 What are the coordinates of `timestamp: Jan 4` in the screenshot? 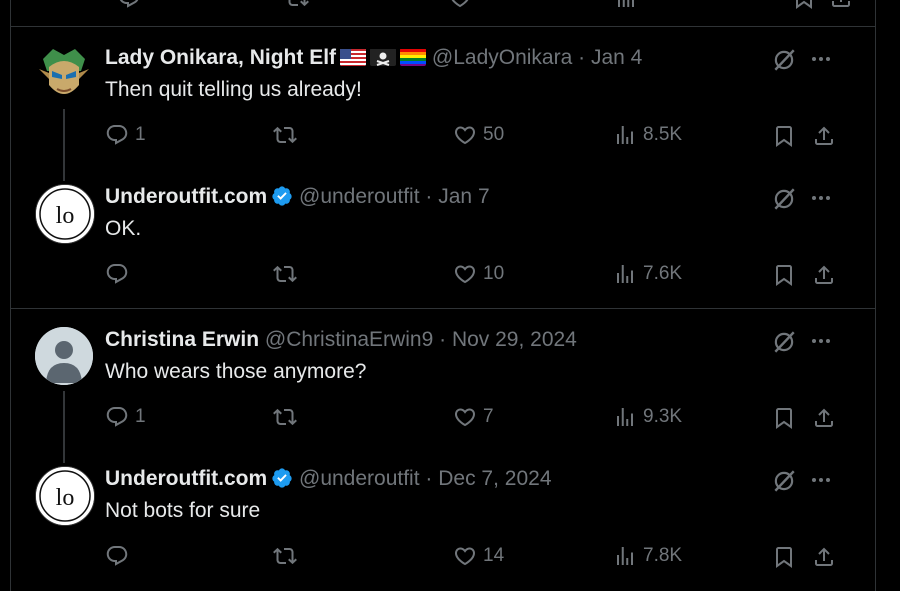 It's located at (616, 57).